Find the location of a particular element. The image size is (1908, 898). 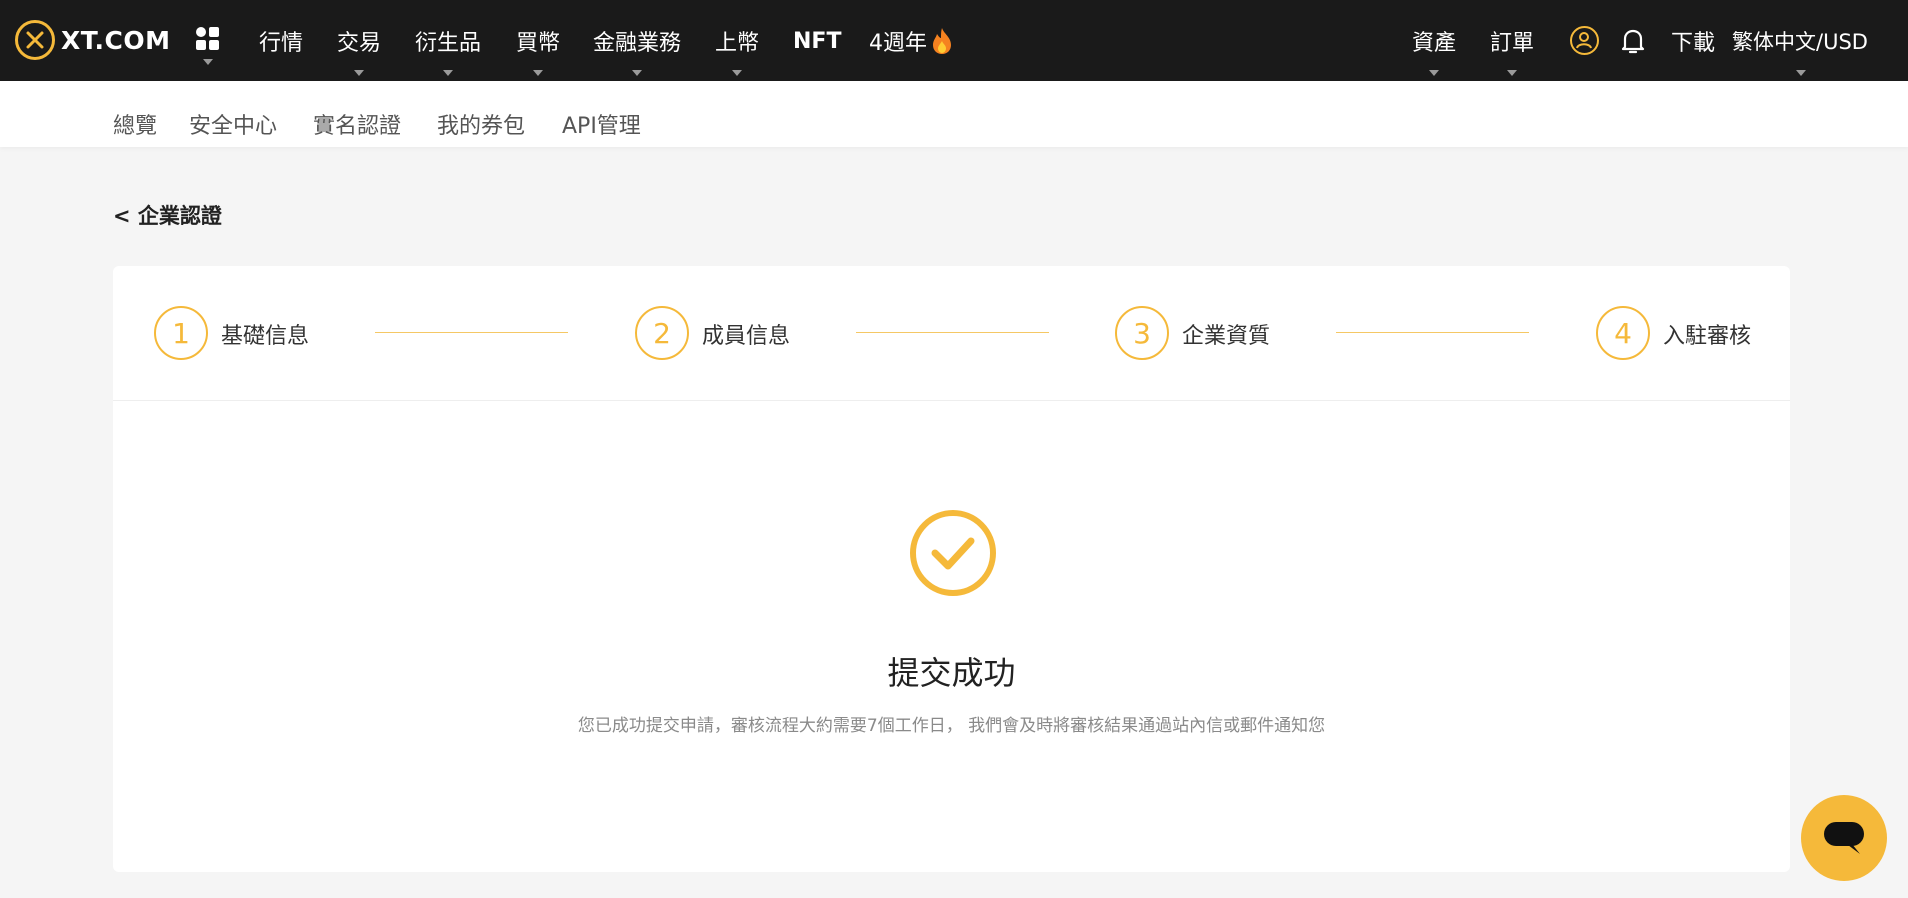

nav-assets: 資產 is located at coordinates (1434, 50).